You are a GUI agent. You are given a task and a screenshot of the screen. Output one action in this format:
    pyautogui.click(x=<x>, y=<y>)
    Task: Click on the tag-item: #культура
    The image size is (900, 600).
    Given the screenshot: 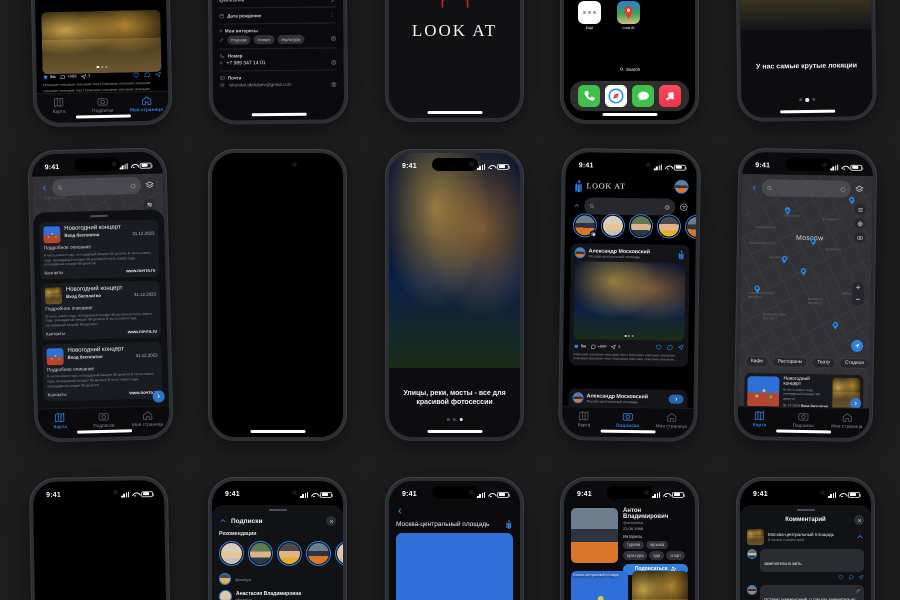 What is the action you would take?
    pyautogui.click(x=291, y=39)
    